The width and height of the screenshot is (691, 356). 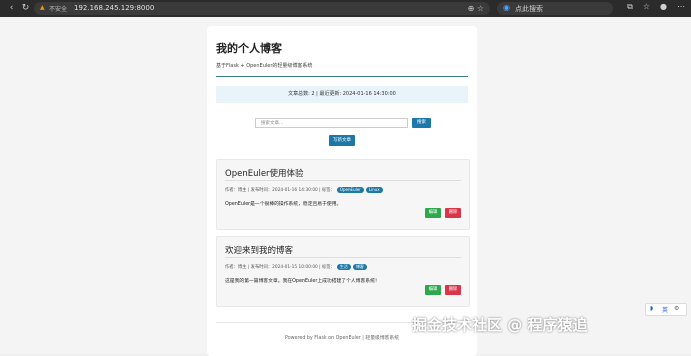 What do you see at coordinates (500, 325) in the screenshot?
I see `watermark: 掘金技术社区 @ 程序猿追` at bounding box center [500, 325].